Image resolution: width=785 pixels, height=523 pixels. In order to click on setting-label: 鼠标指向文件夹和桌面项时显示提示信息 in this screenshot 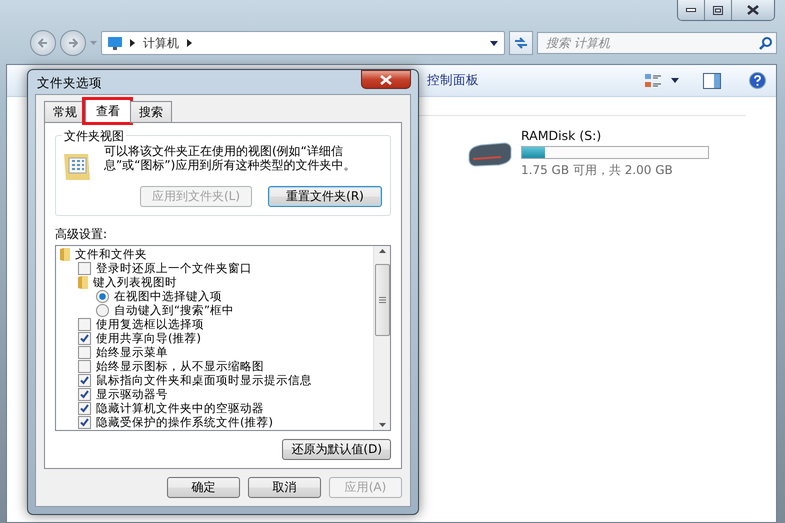, I will do `click(204, 380)`.